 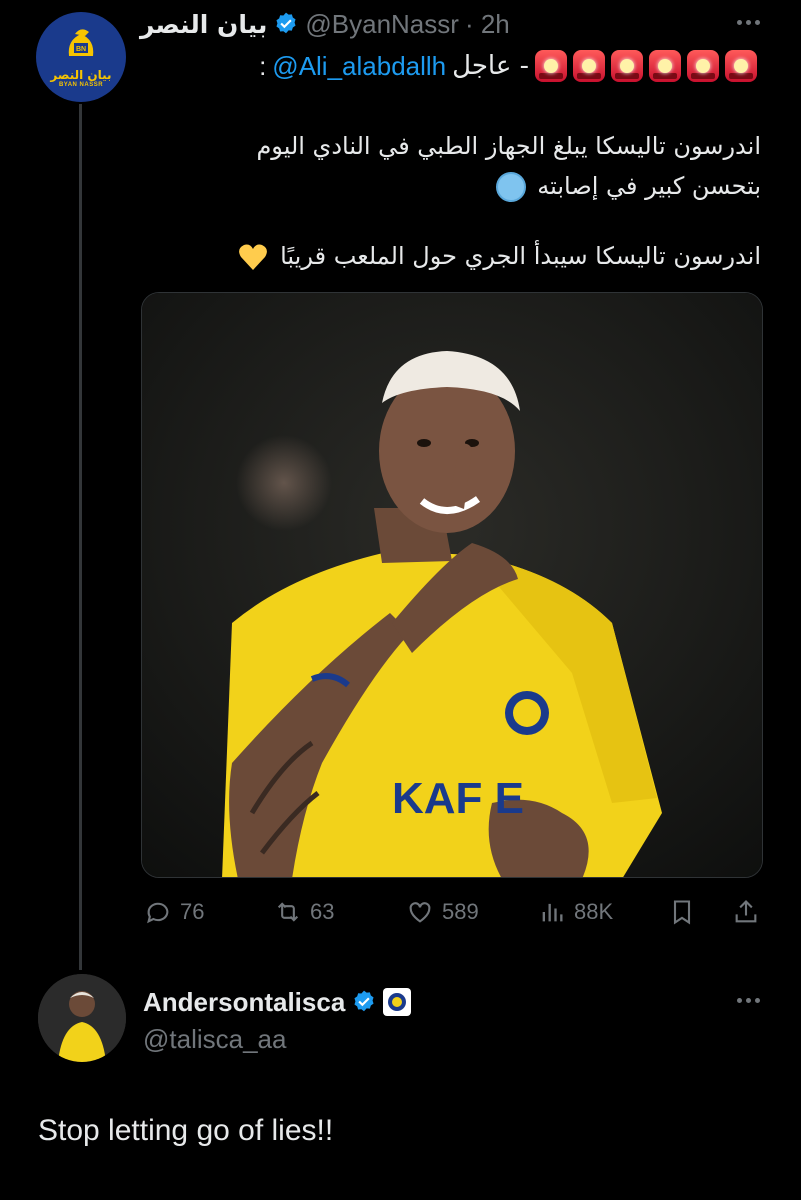 What do you see at coordinates (253, 257) in the screenshot?
I see `yellow-heart-emoji` at bounding box center [253, 257].